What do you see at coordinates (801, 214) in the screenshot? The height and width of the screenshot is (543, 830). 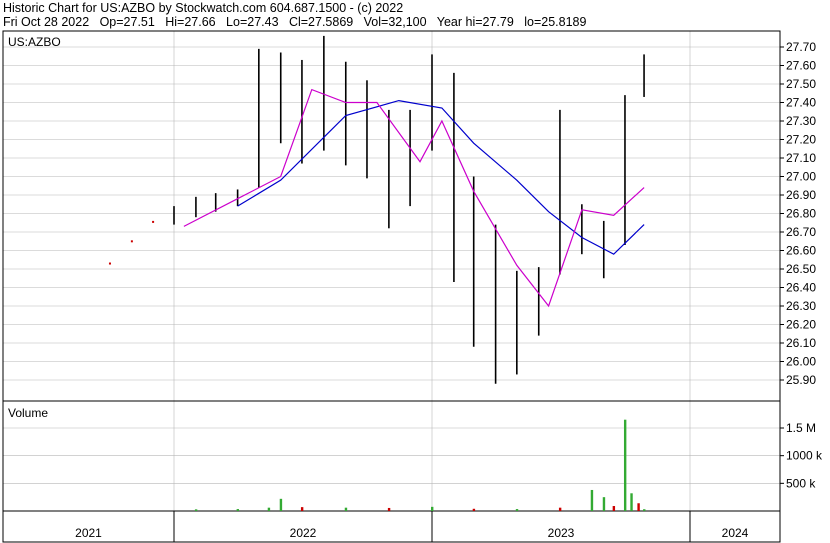 I see `price-tick-label: 26.80` at bounding box center [801, 214].